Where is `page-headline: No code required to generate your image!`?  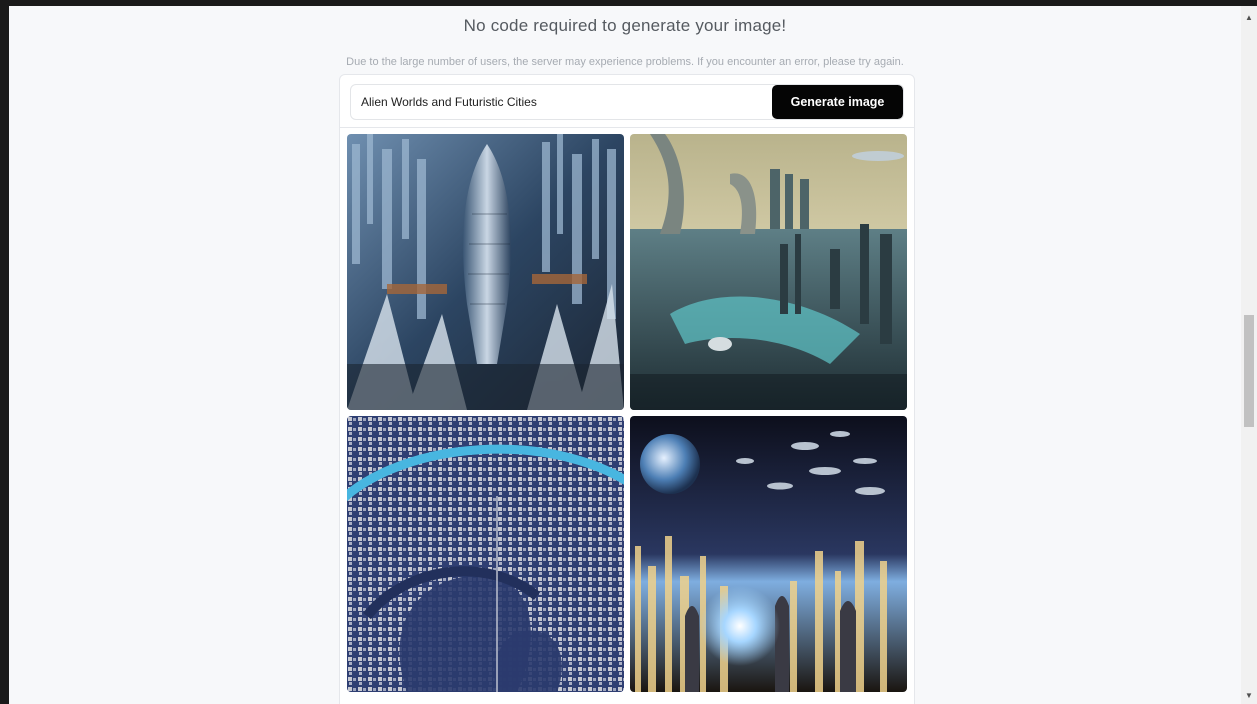 page-headline: No code required to generate your image! is located at coordinates (625, 25).